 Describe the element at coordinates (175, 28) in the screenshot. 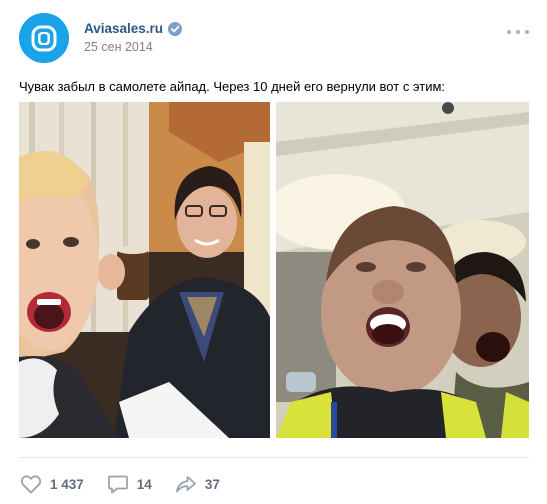

I see `verified-check-icon` at that location.